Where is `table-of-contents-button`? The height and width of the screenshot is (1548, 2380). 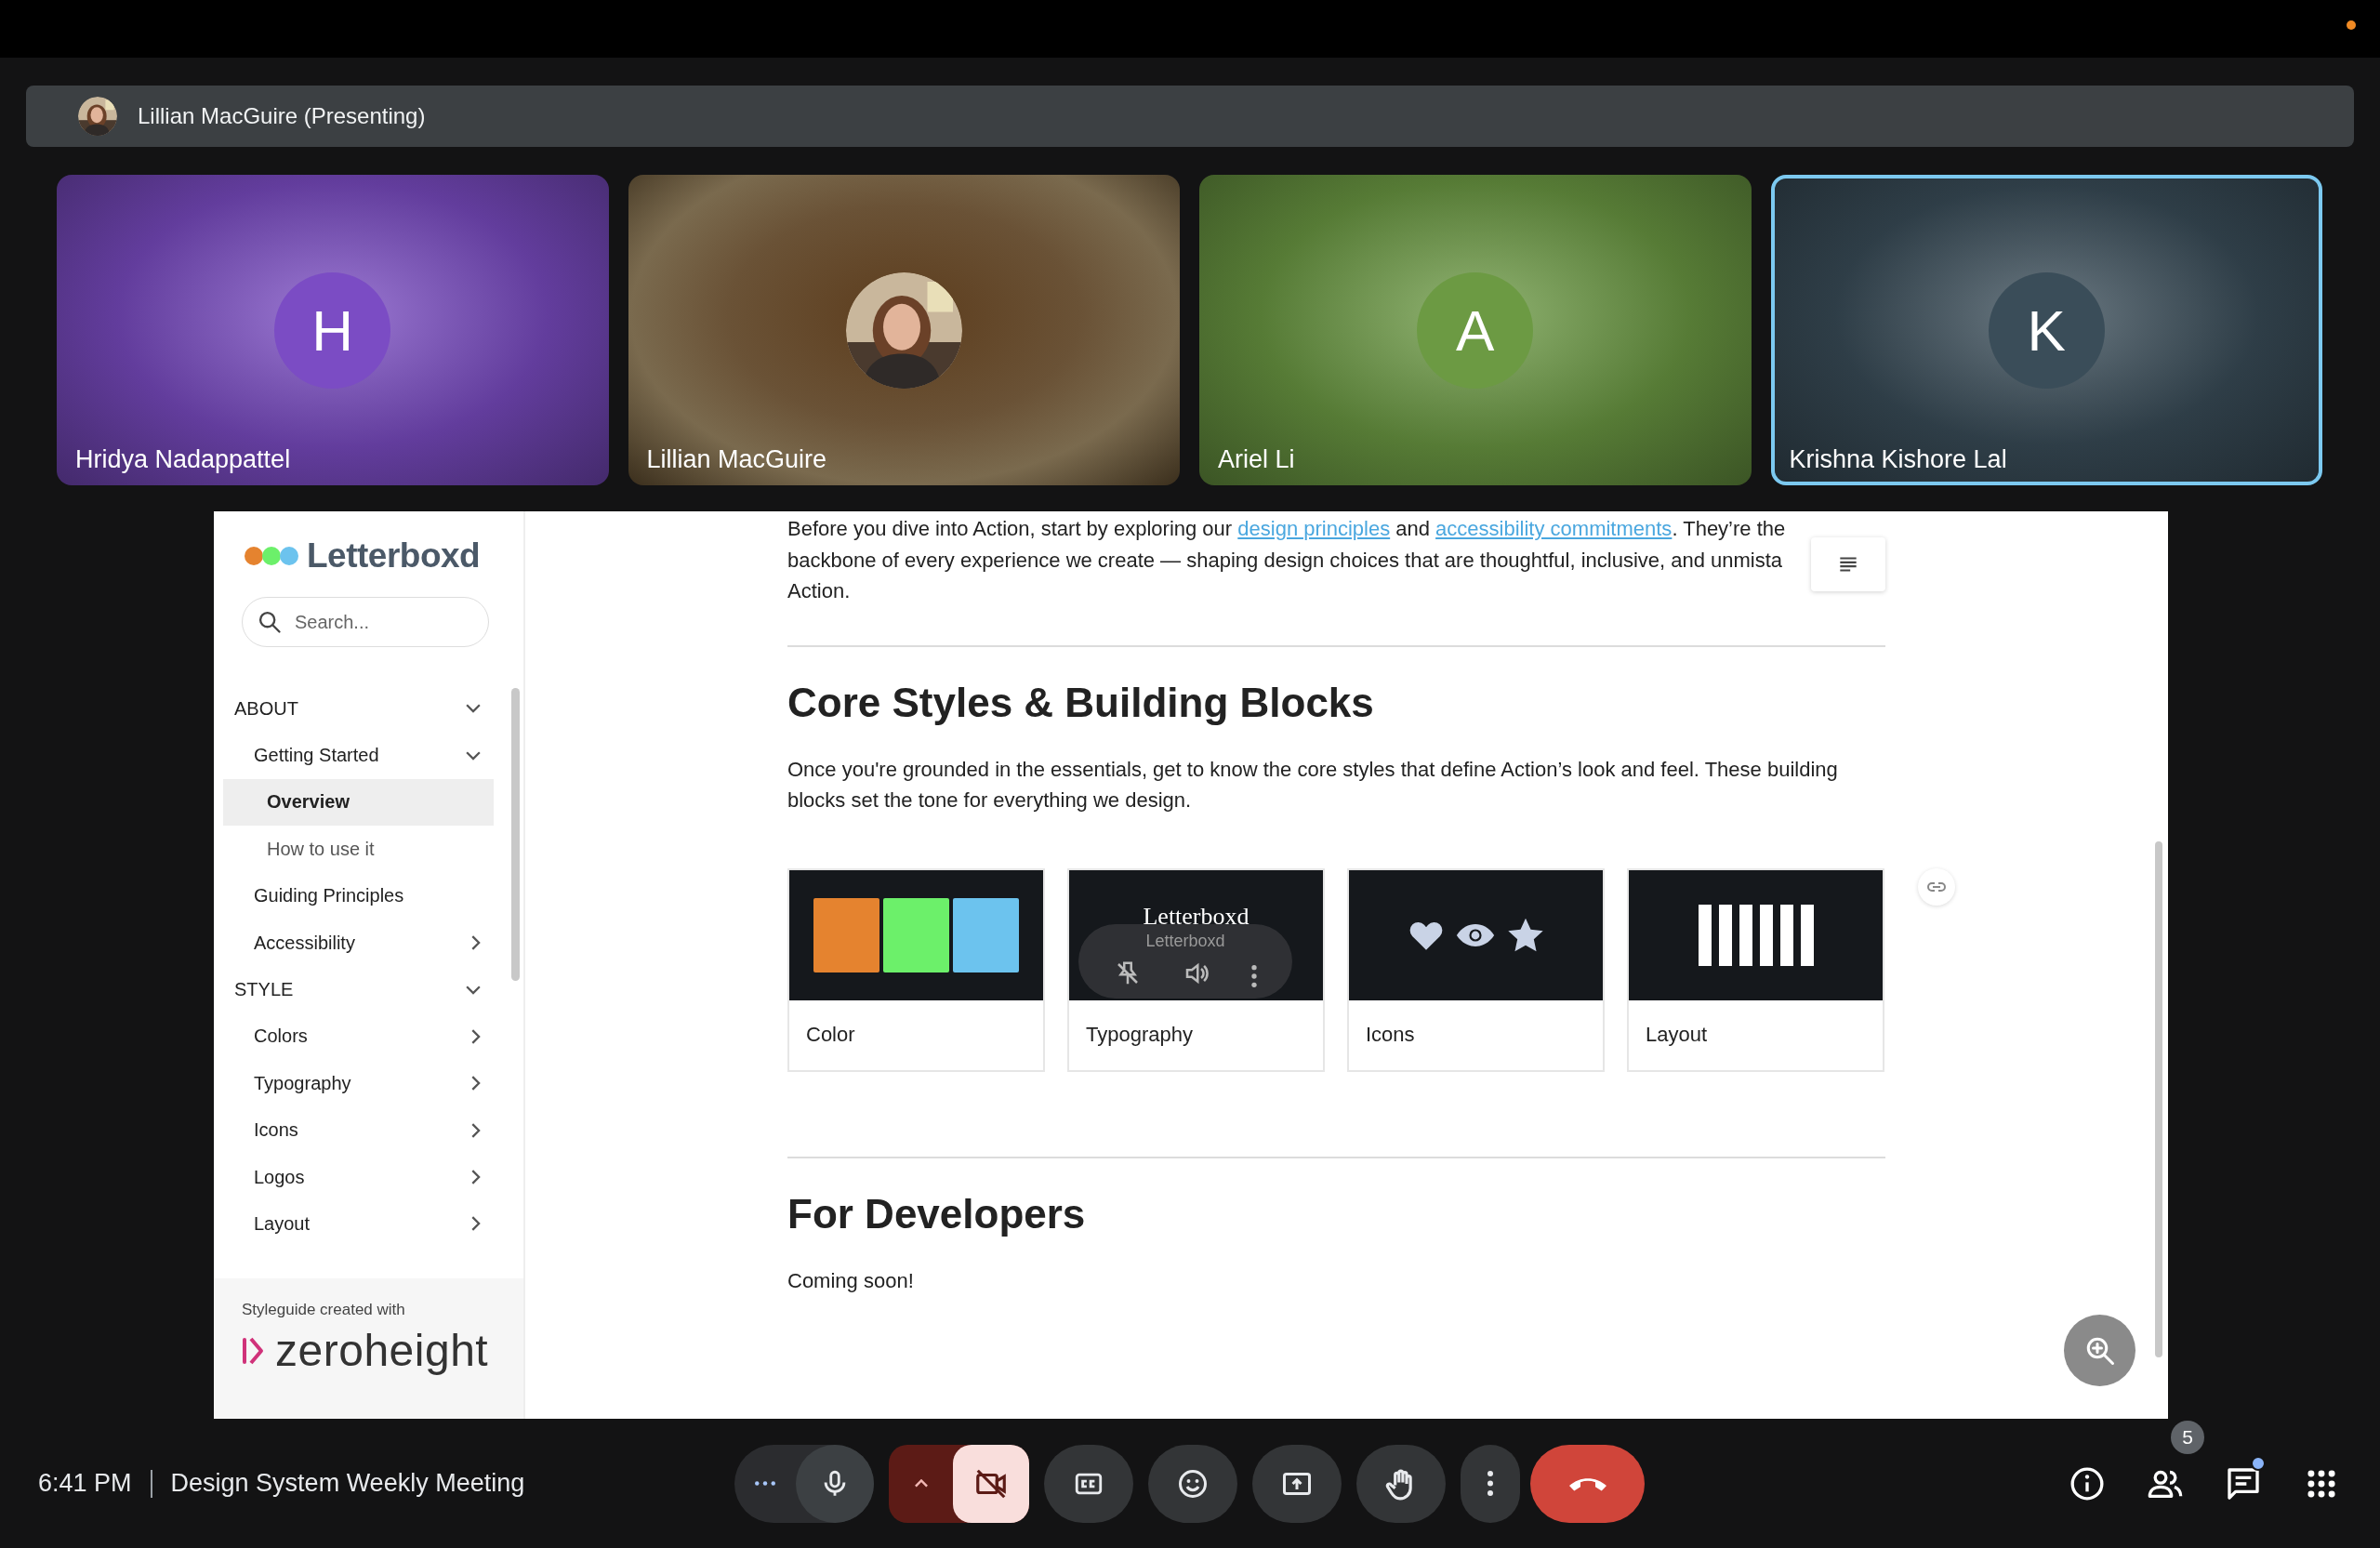
table-of-contents-button is located at coordinates (1848, 564).